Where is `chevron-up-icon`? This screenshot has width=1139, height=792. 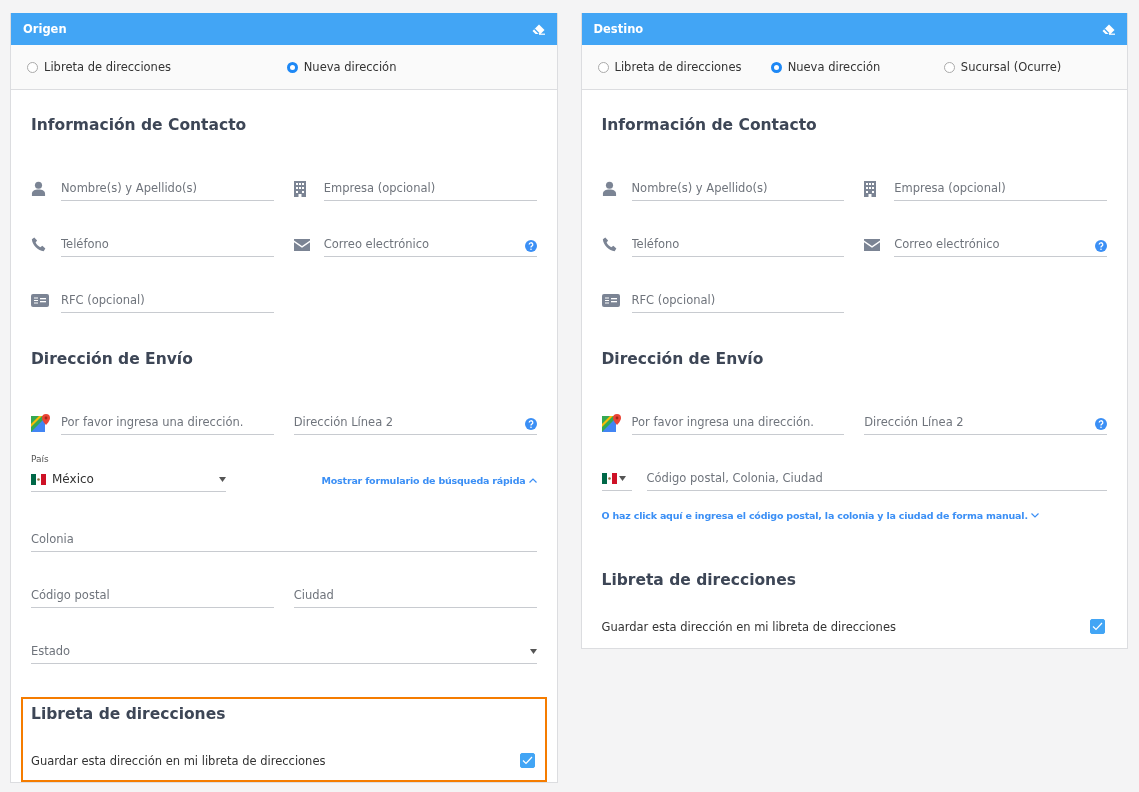 chevron-up-icon is located at coordinates (532, 480).